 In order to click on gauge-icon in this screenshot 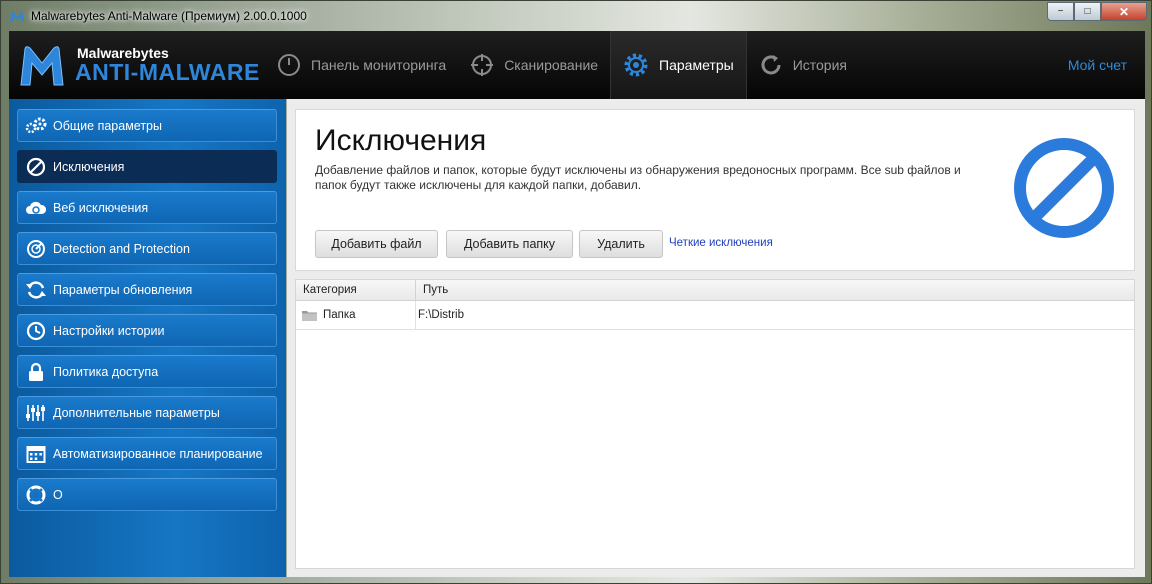, I will do `click(289, 65)`.